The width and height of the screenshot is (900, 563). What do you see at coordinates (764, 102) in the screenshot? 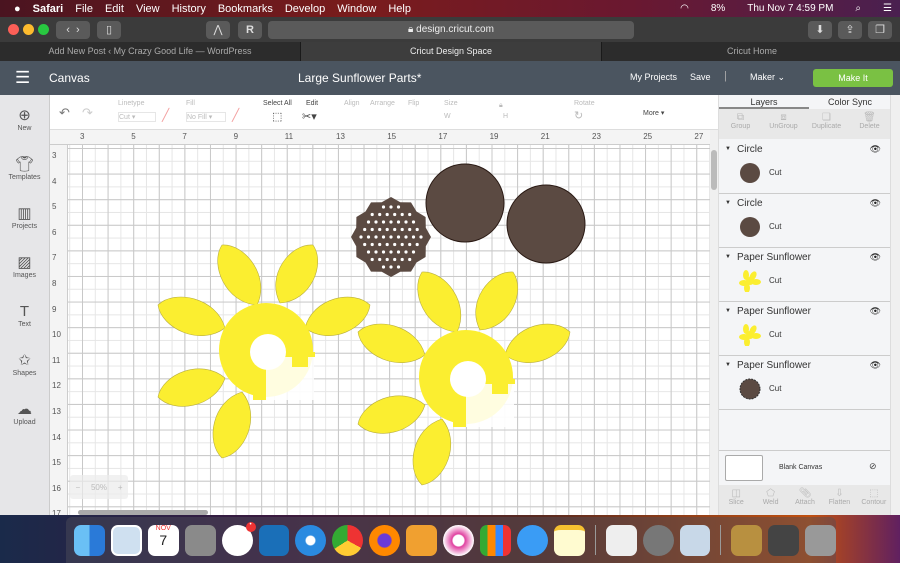
I see `tab-layers: Layers` at bounding box center [764, 102].